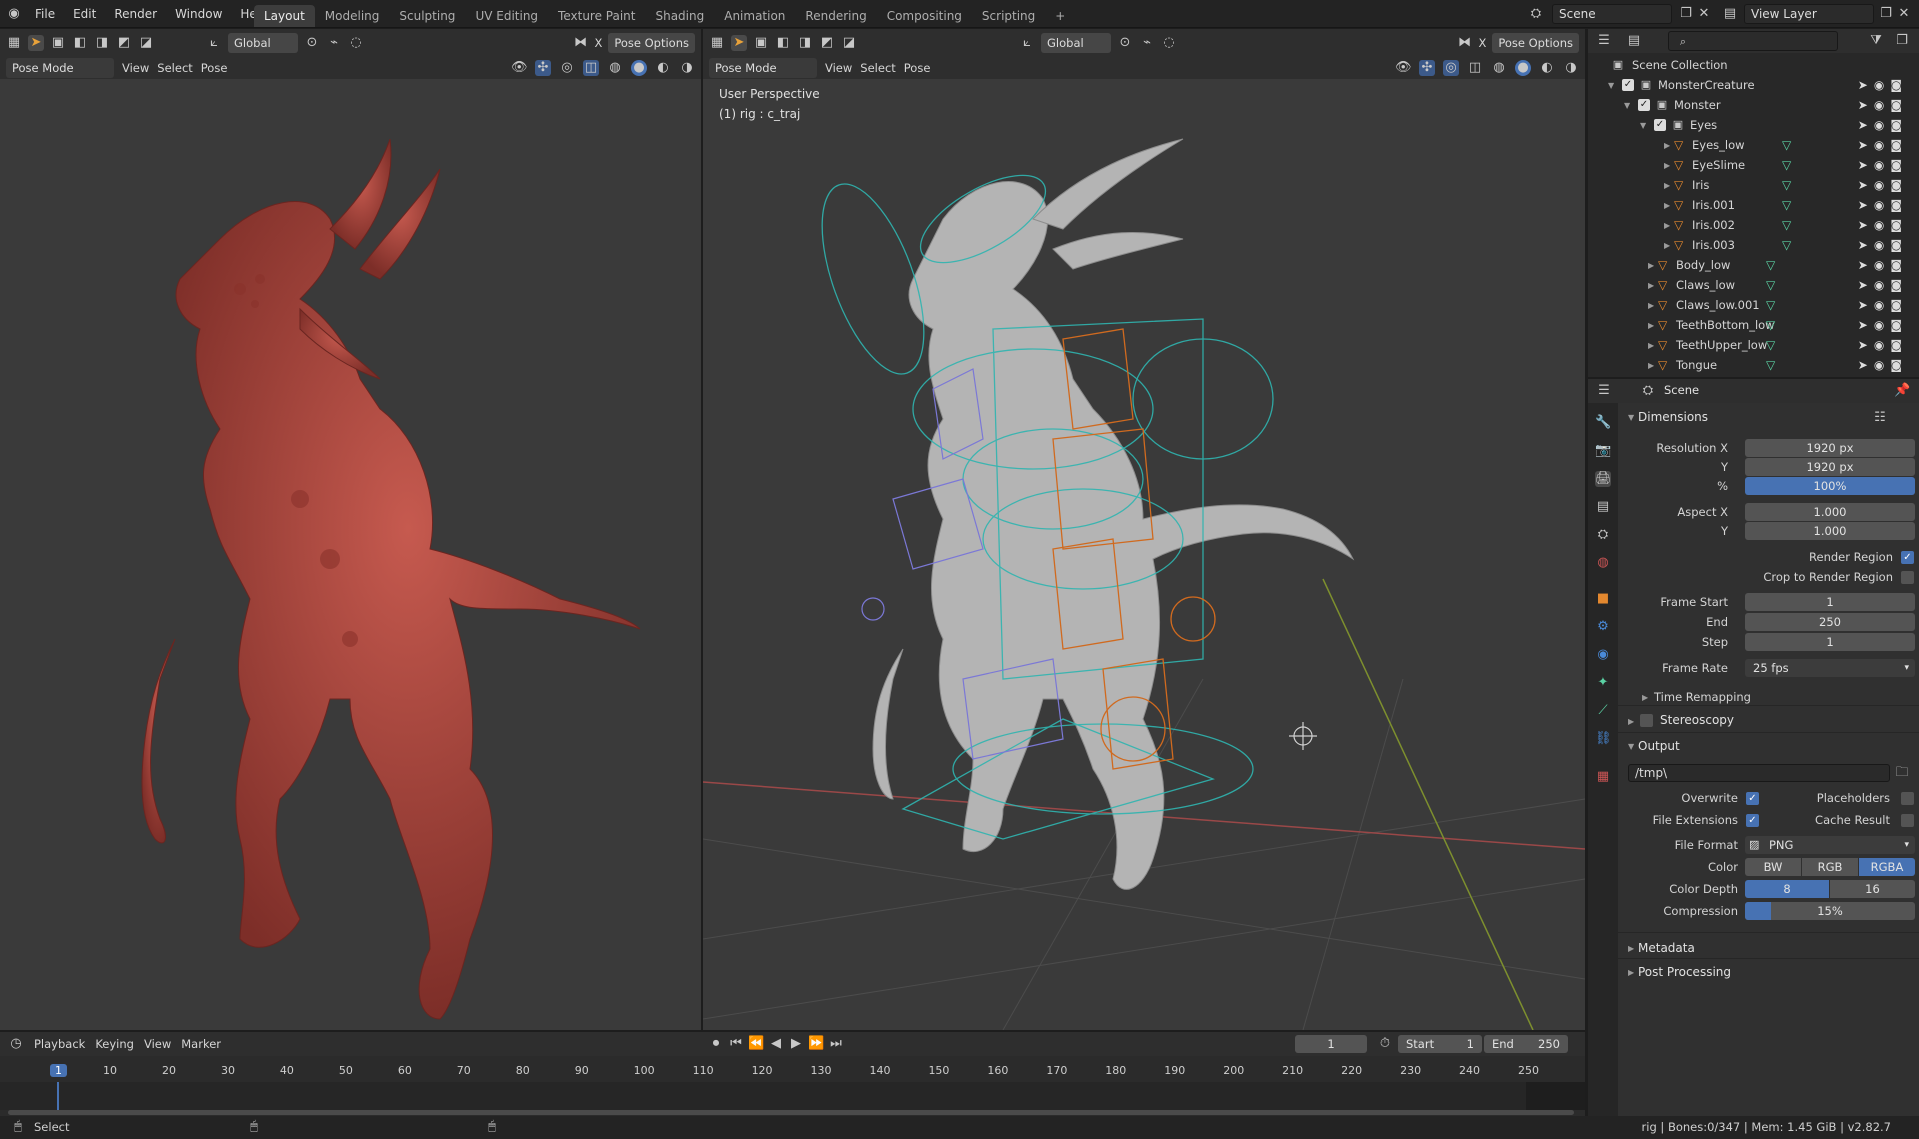  Describe the element at coordinates (1603, 683) in the screenshot. I see `object-data-tab-icon: ✦` at that location.